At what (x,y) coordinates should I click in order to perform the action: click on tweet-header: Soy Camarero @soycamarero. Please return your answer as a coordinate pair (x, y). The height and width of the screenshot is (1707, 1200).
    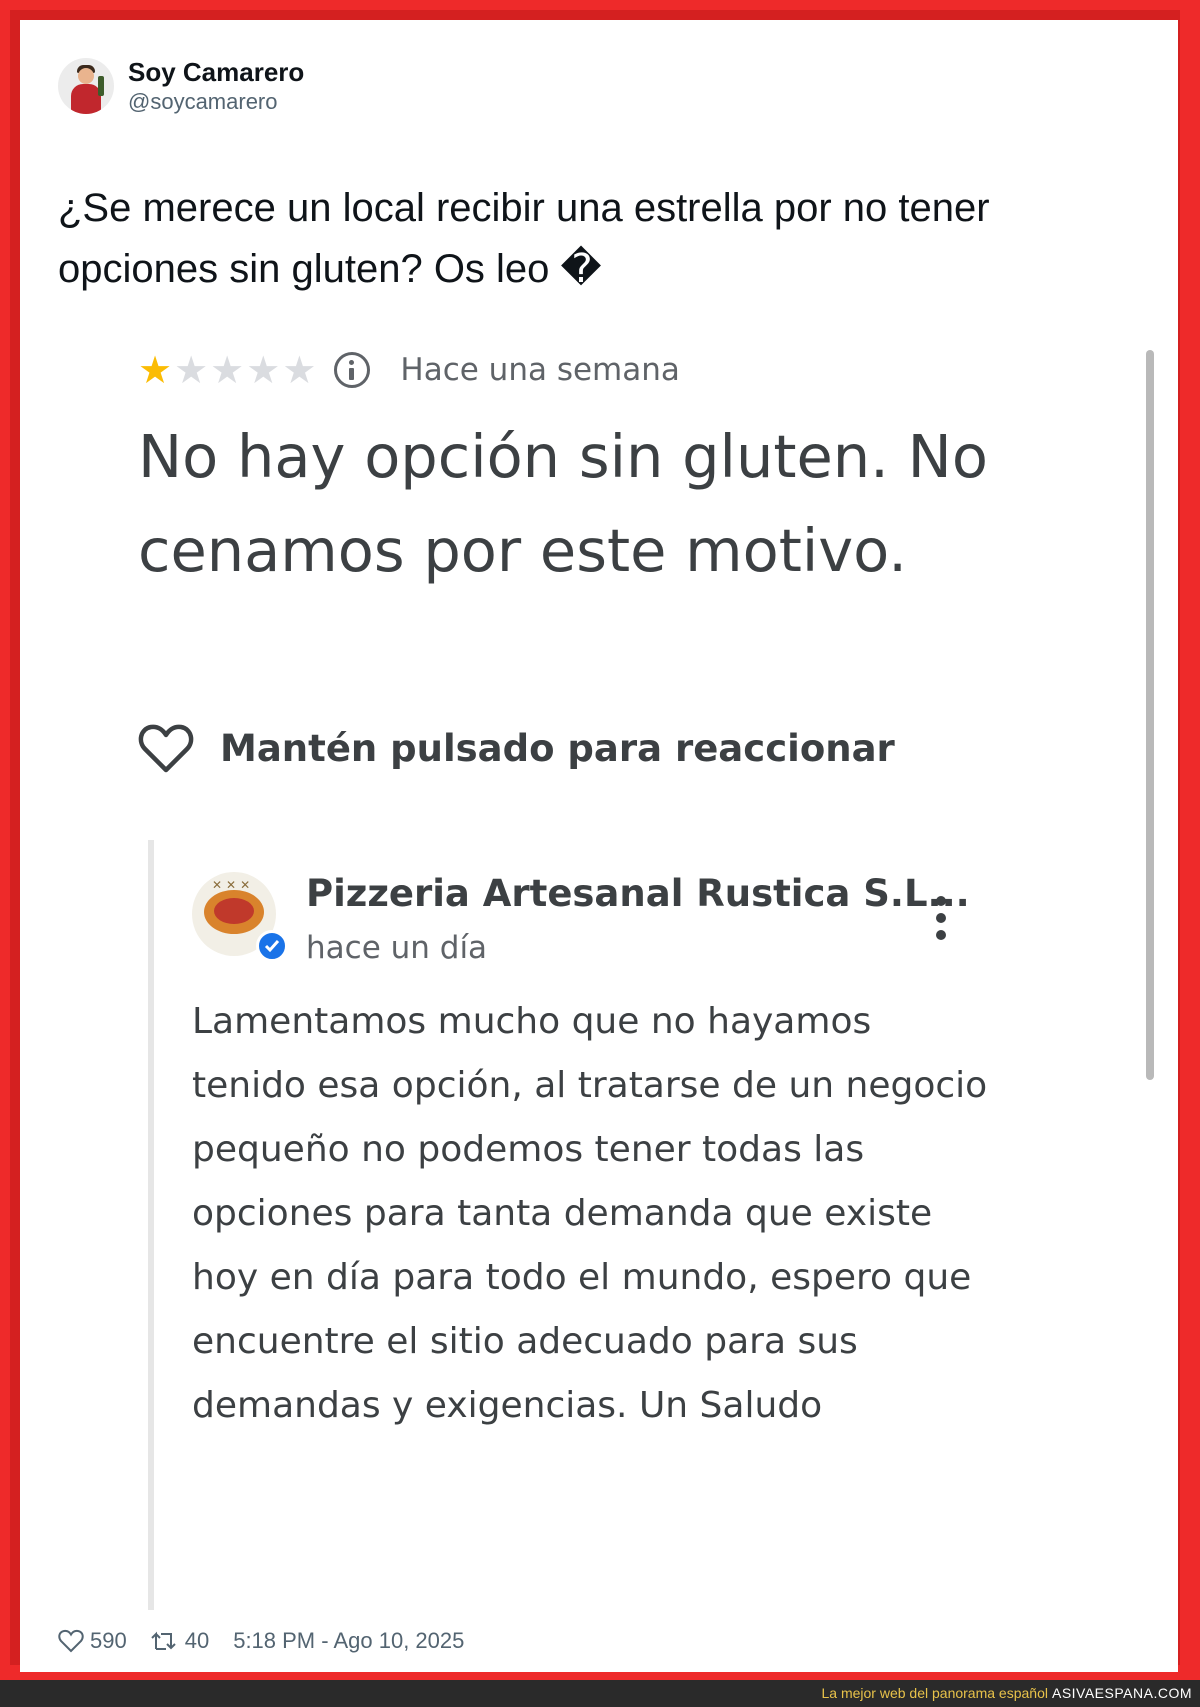
    Looking at the image, I should click on (181, 86).